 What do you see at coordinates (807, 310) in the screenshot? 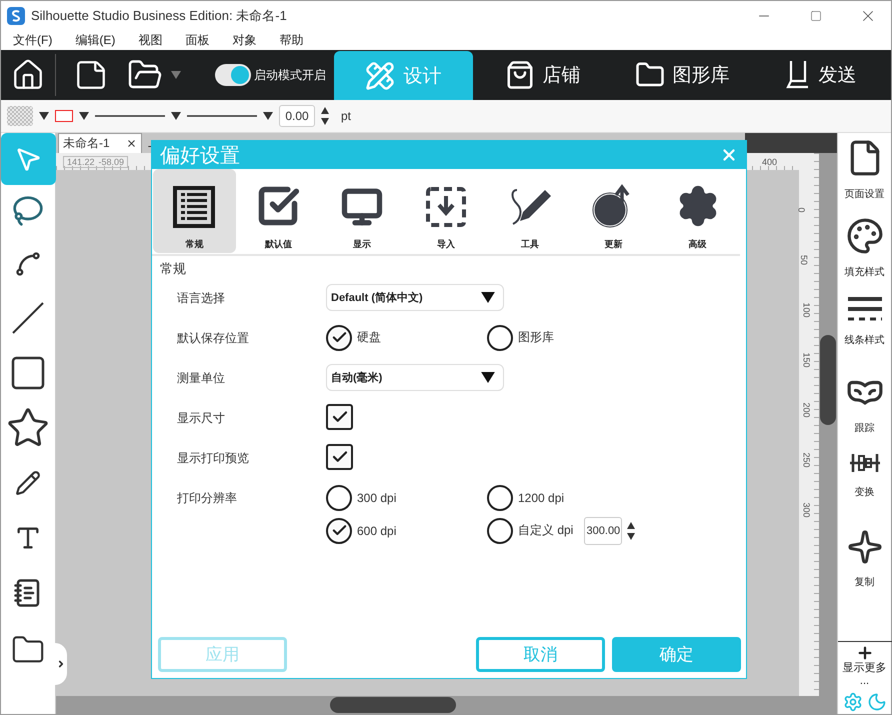
I see `ruler-label: 100` at bounding box center [807, 310].